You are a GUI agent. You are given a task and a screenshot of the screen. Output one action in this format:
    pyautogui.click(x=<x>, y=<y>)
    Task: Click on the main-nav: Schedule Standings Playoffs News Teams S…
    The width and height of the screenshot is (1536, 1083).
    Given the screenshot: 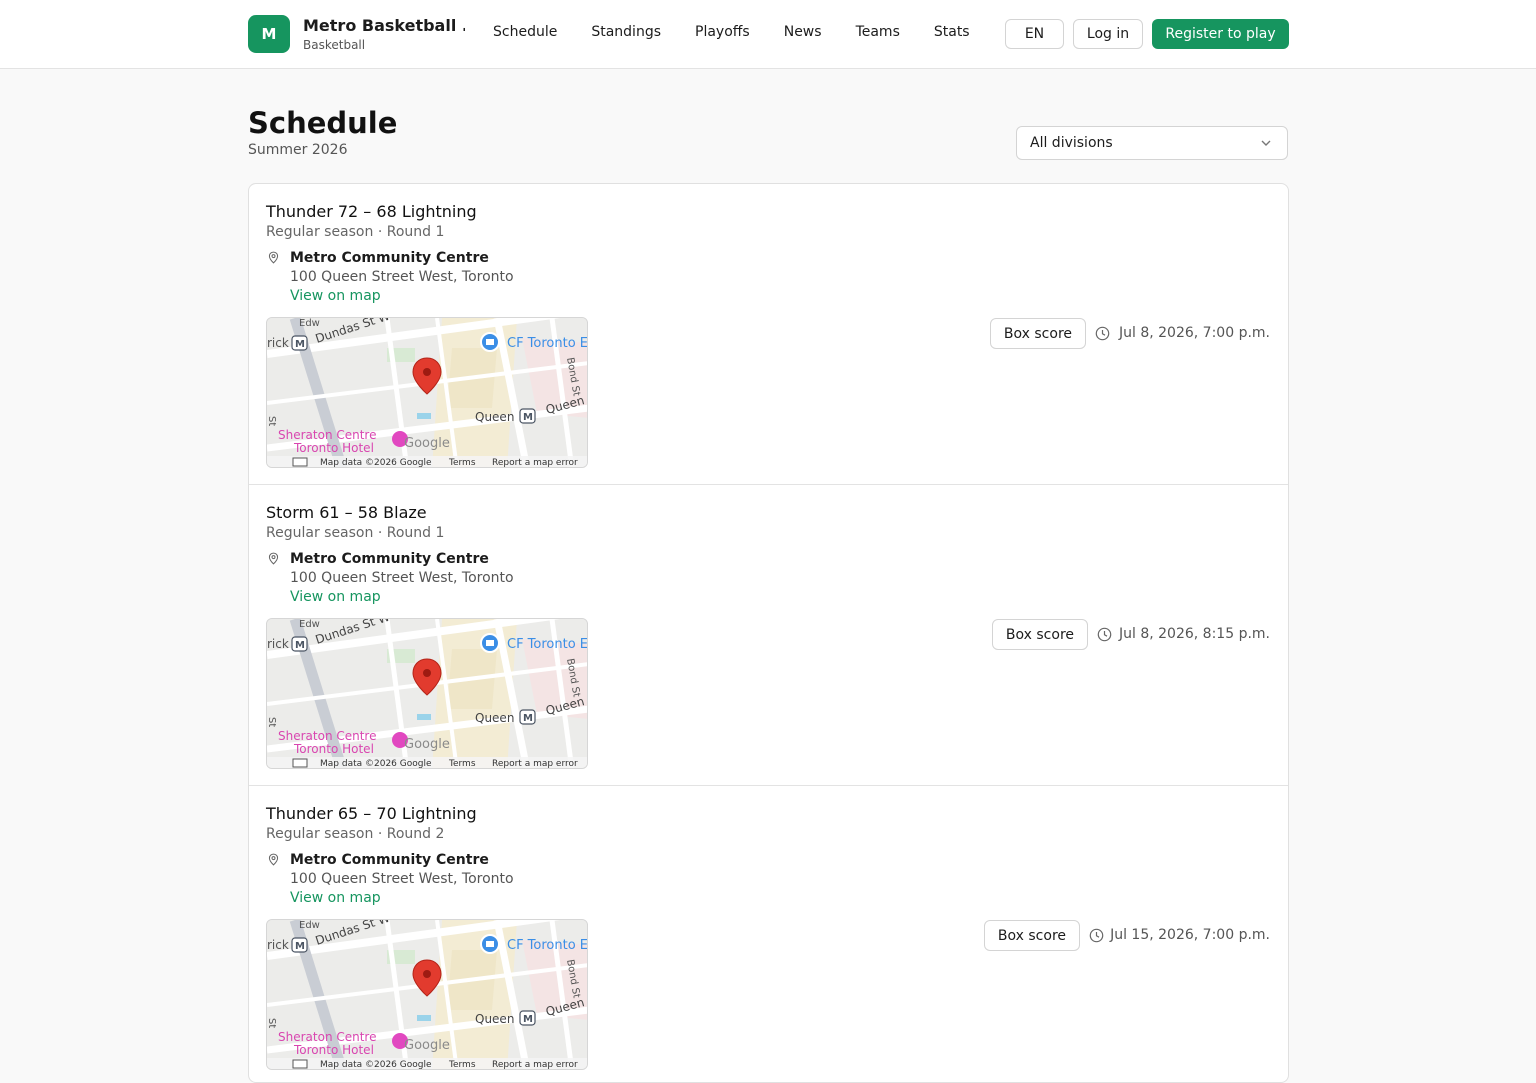 What is the action you would take?
    pyautogui.click(x=748, y=32)
    